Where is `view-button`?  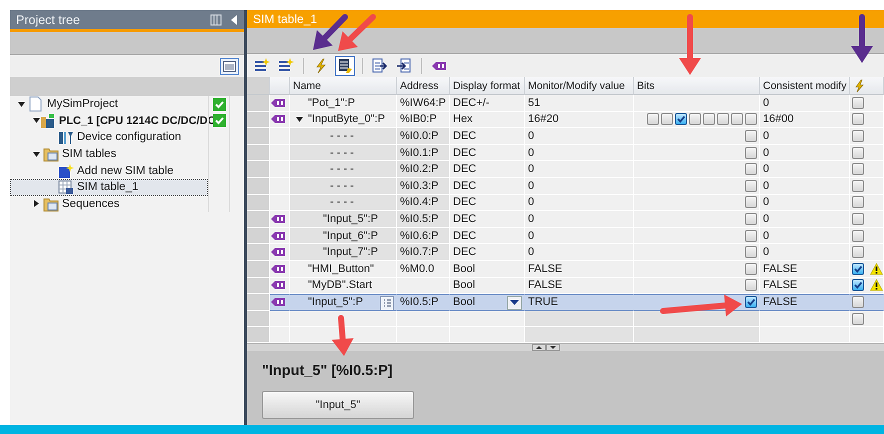 view-button is located at coordinates (229, 66).